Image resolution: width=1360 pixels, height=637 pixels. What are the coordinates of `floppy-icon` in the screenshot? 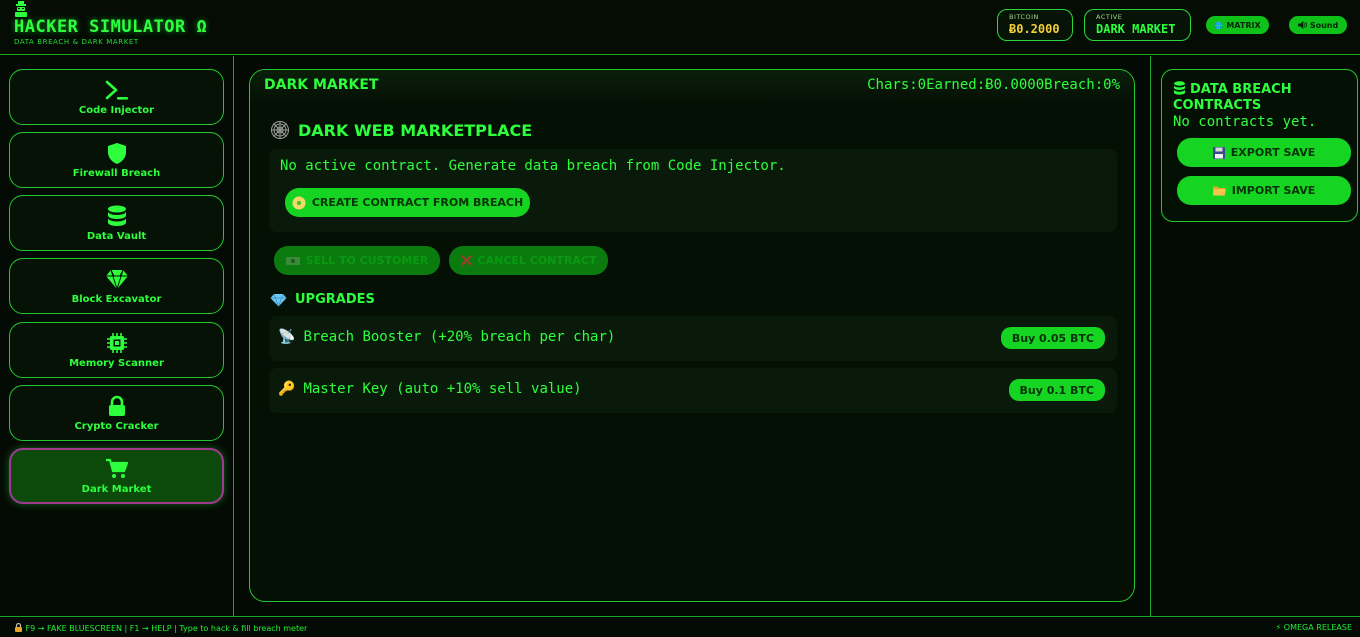 It's located at (1218, 152).